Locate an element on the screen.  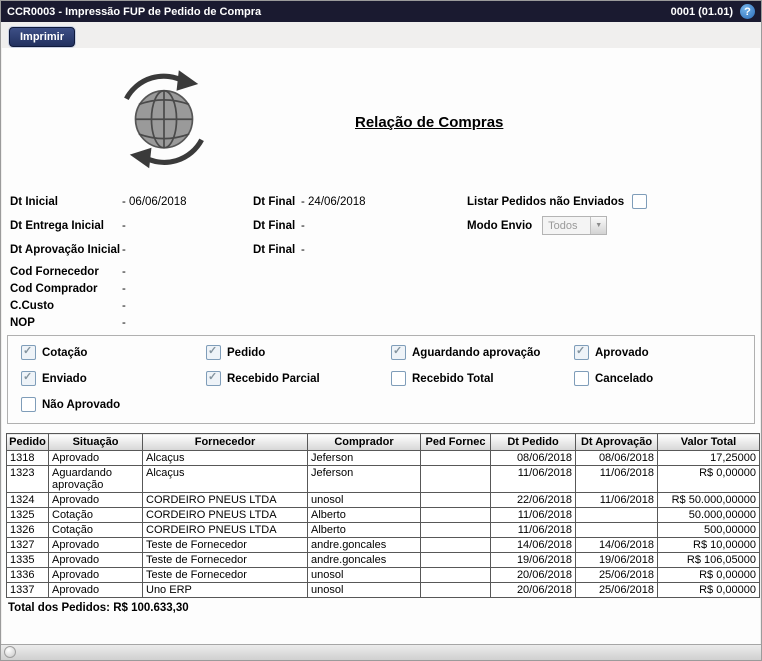
table-cell: Jeferson is located at coordinates (364, 479).